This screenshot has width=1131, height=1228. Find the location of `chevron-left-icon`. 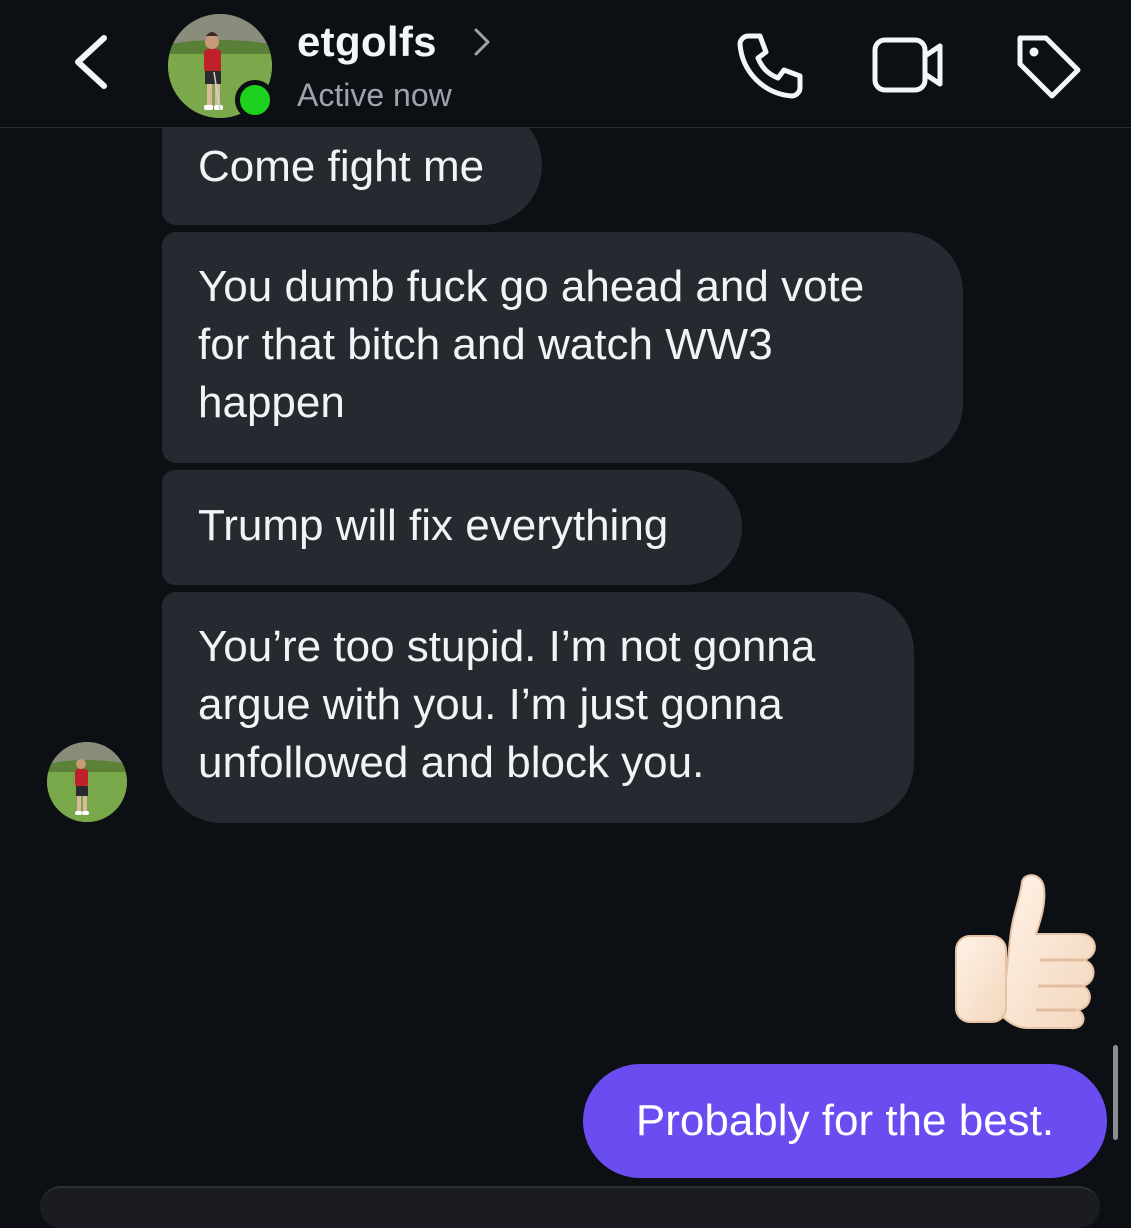

chevron-left-icon is located at coordinates (91, 62).